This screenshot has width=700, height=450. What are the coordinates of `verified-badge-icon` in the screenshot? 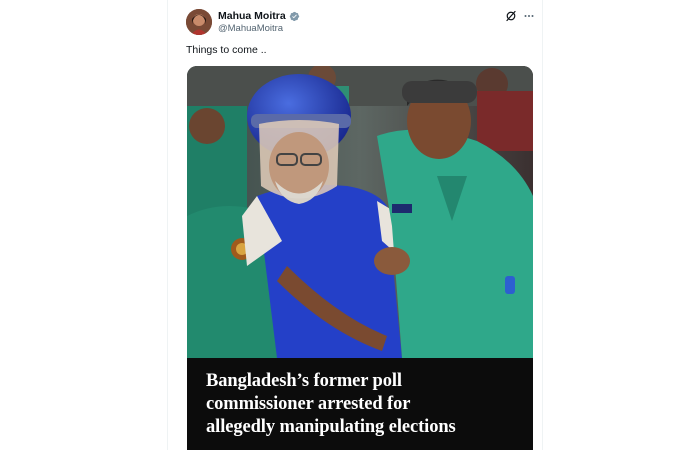 It's located at (294, 16).